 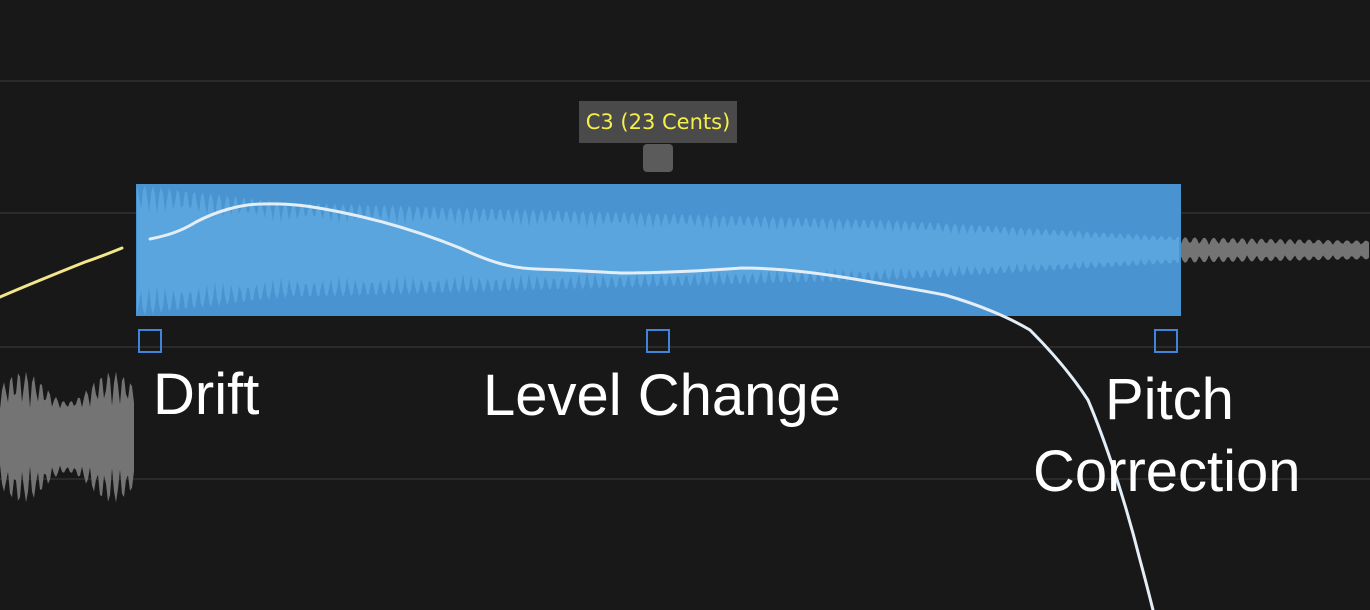 I want to click on note-tail-waveform-shape, so click(x=1275, y=250).